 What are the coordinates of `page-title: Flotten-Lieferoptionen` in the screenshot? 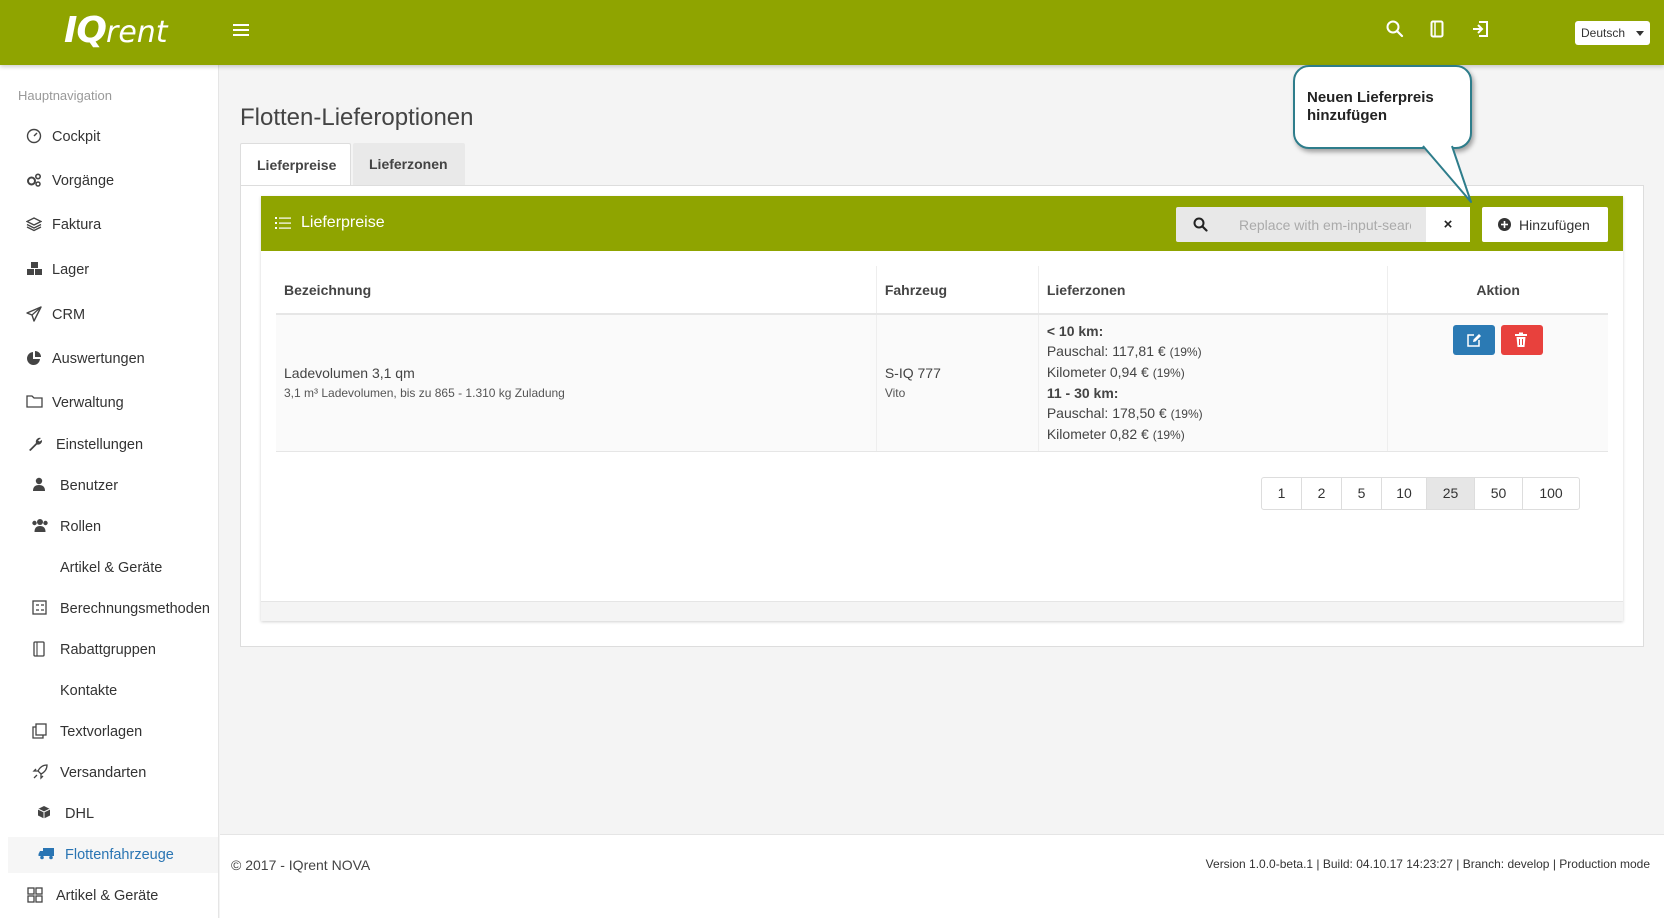 It's located at (357, 117).